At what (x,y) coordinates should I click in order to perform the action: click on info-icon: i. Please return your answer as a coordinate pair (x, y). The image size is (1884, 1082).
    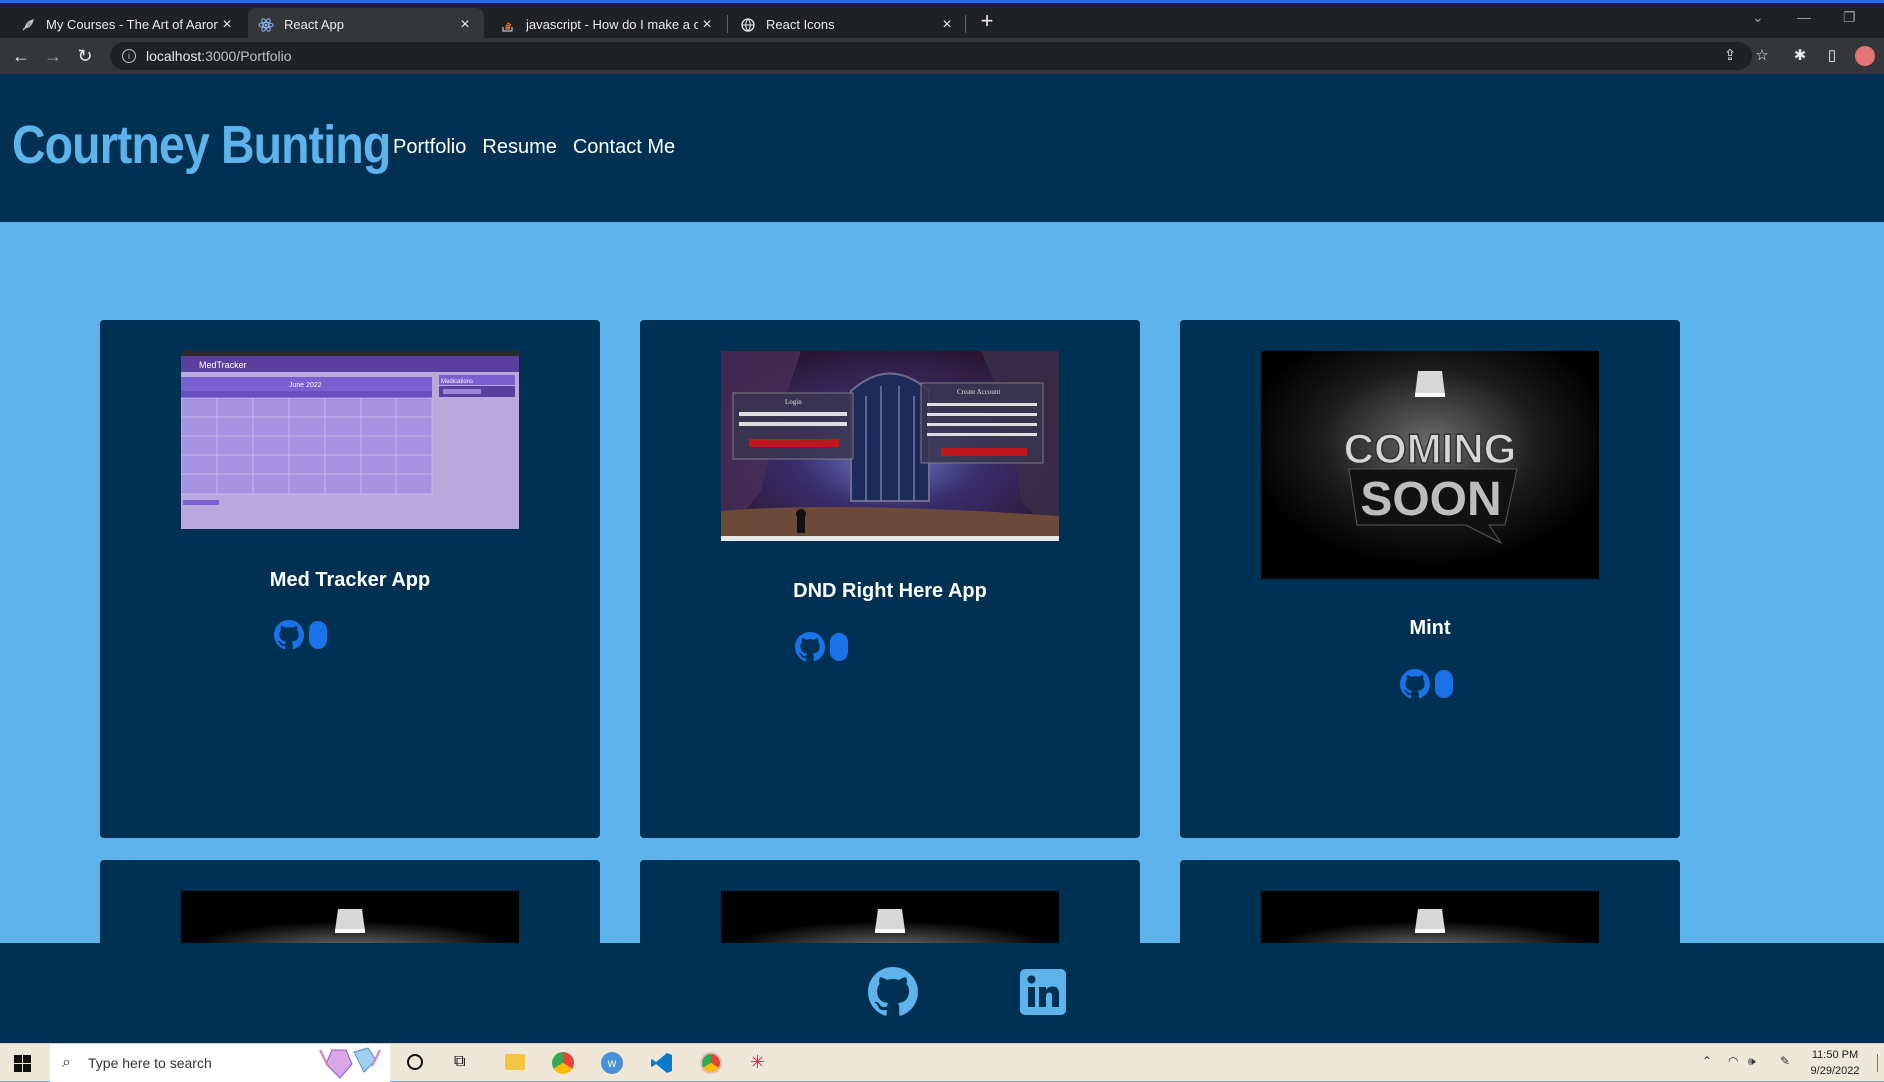
    Looking at the image, I should click on (129, 56).